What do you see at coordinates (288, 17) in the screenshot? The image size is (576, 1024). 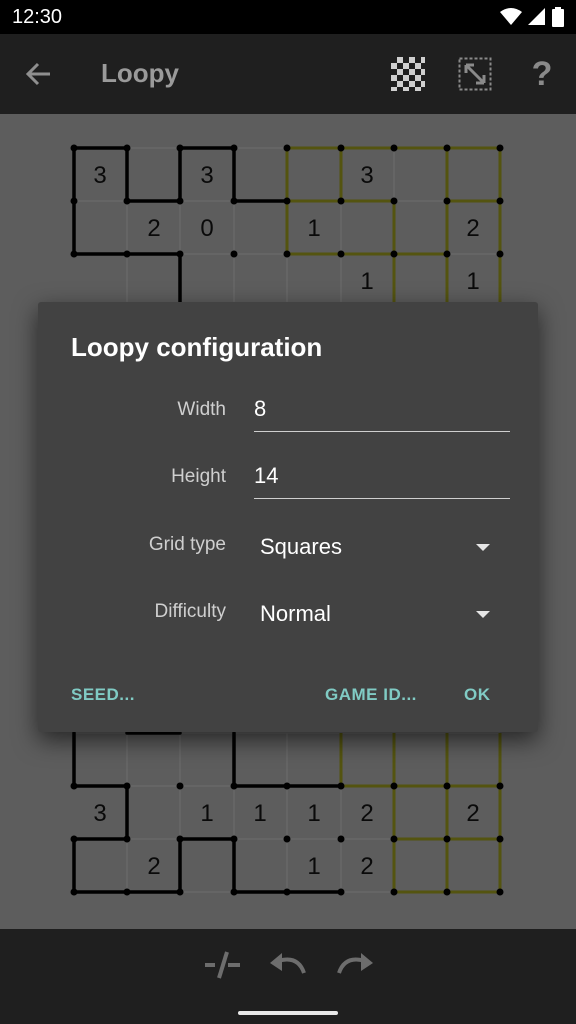 I see `status-bar: 12:30` at bounding box center [288, 17].